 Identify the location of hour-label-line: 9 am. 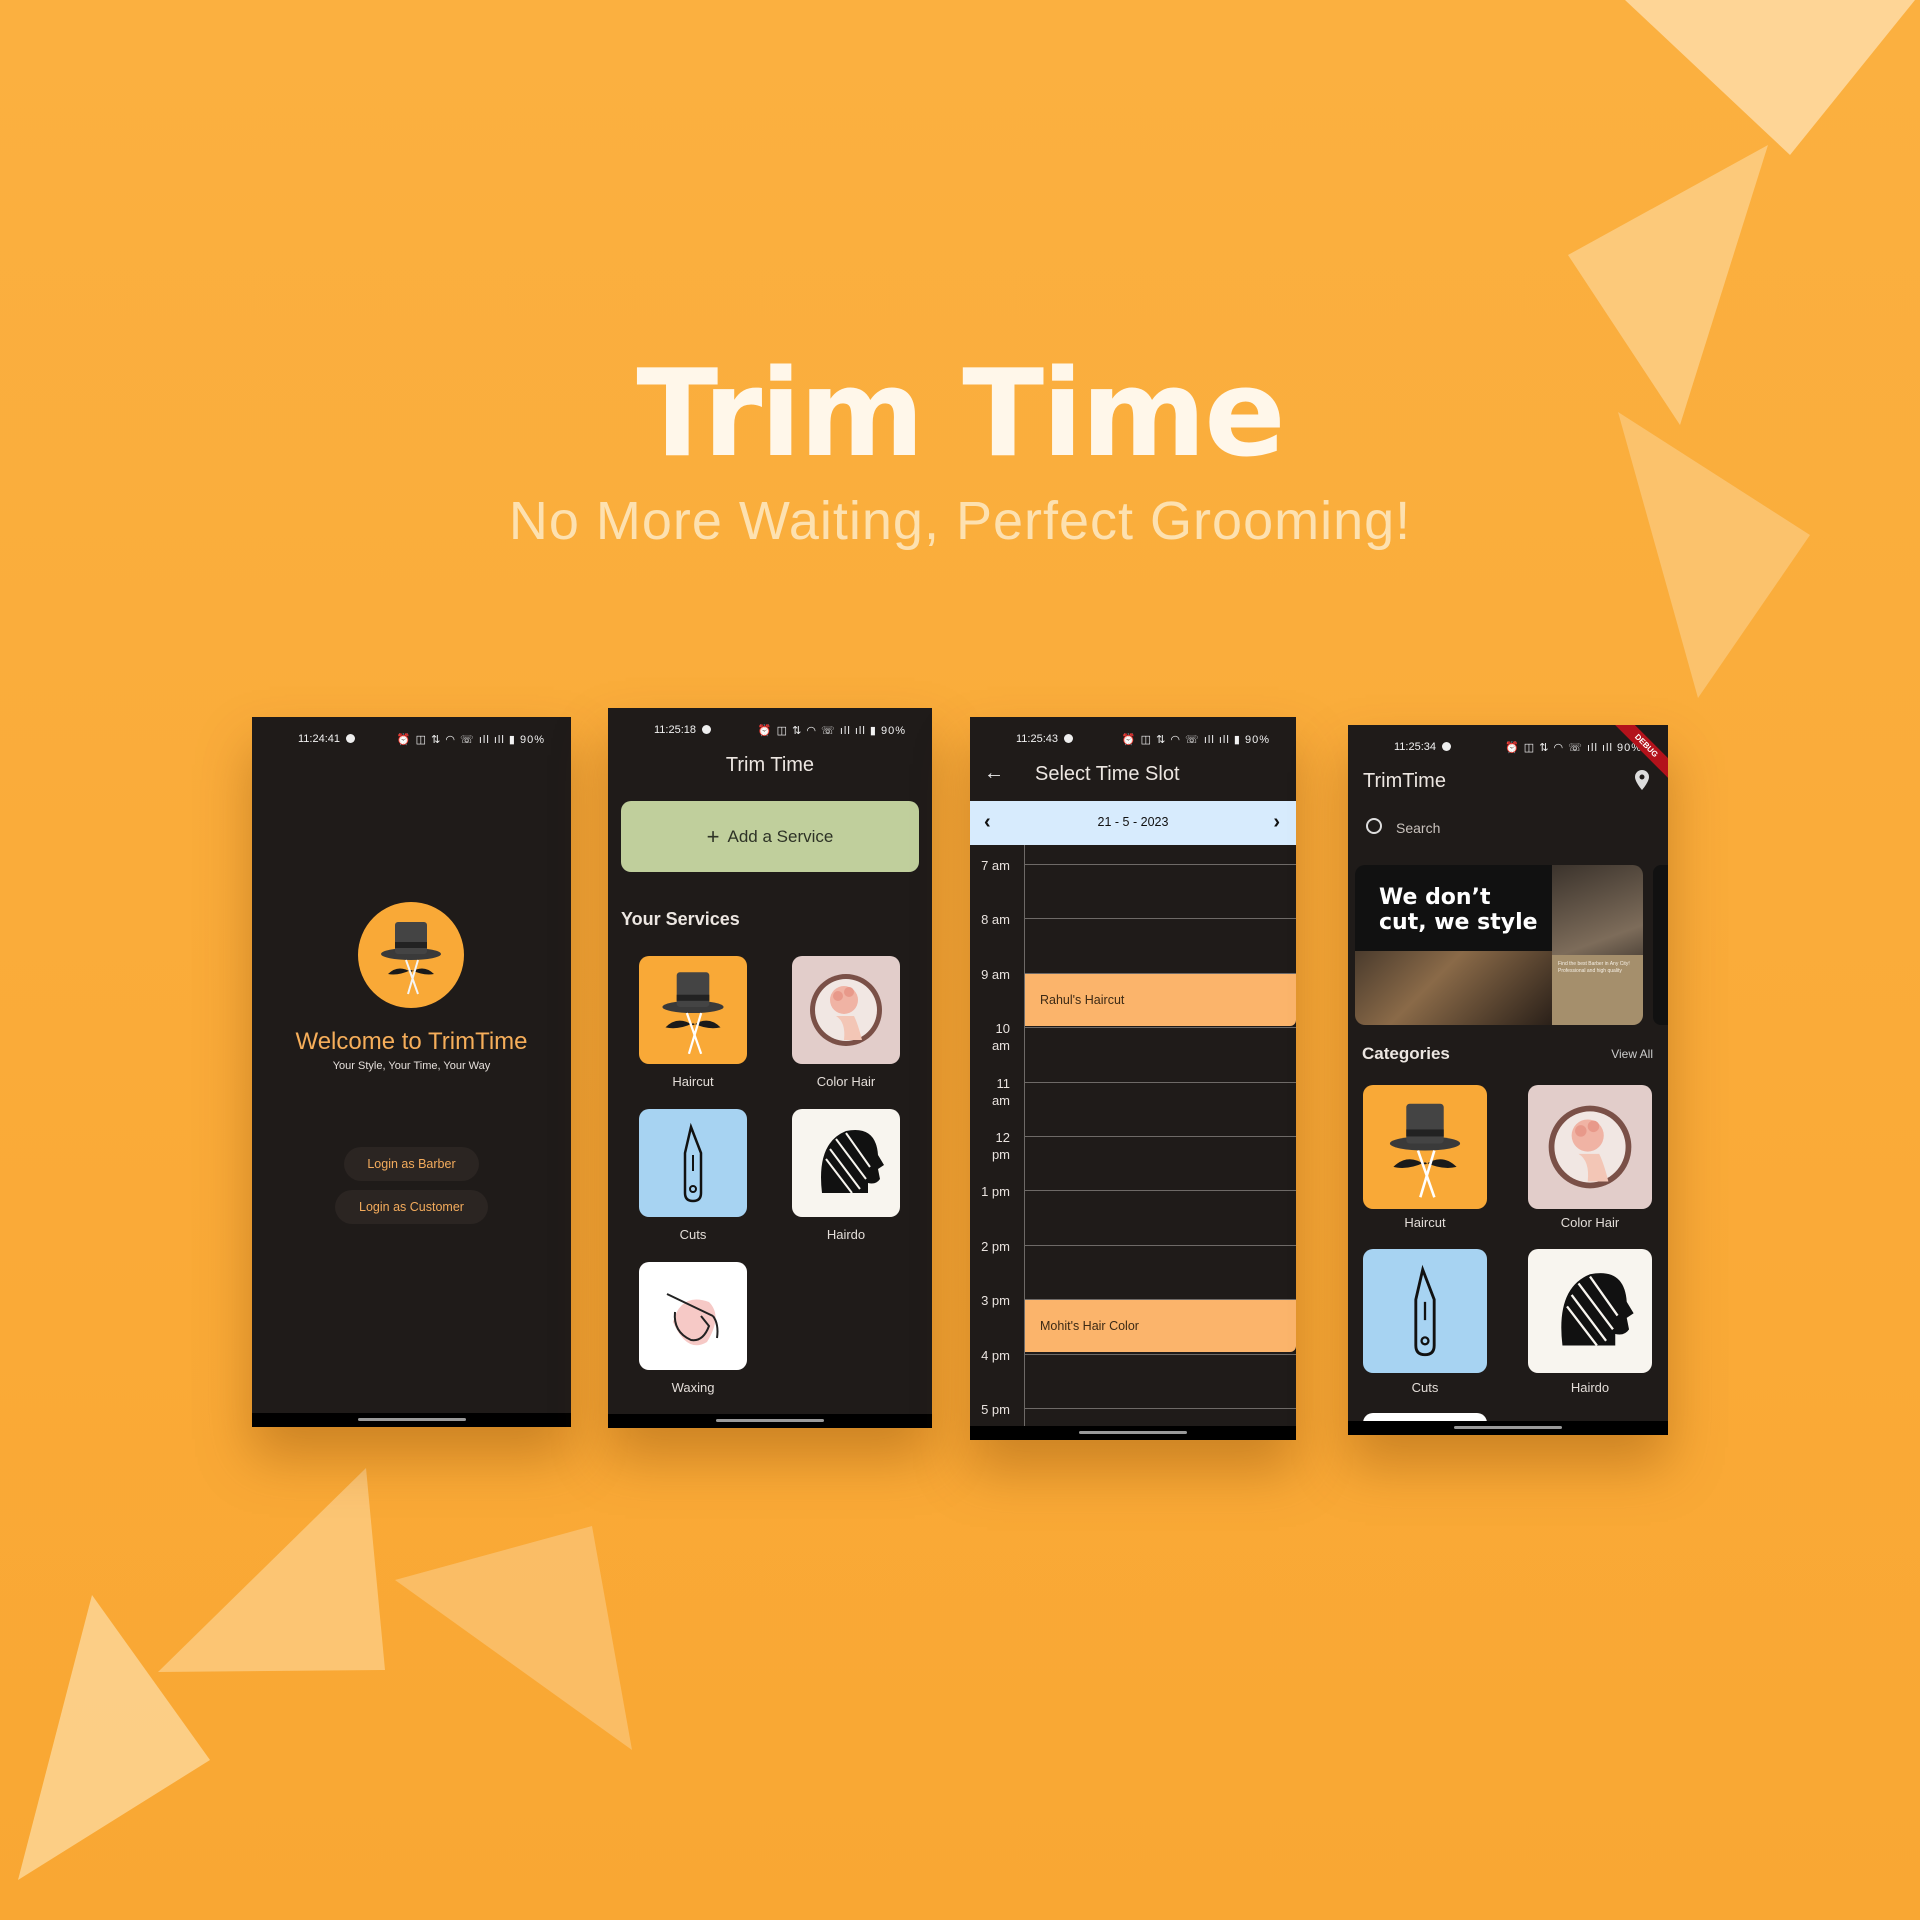
(995, 974).